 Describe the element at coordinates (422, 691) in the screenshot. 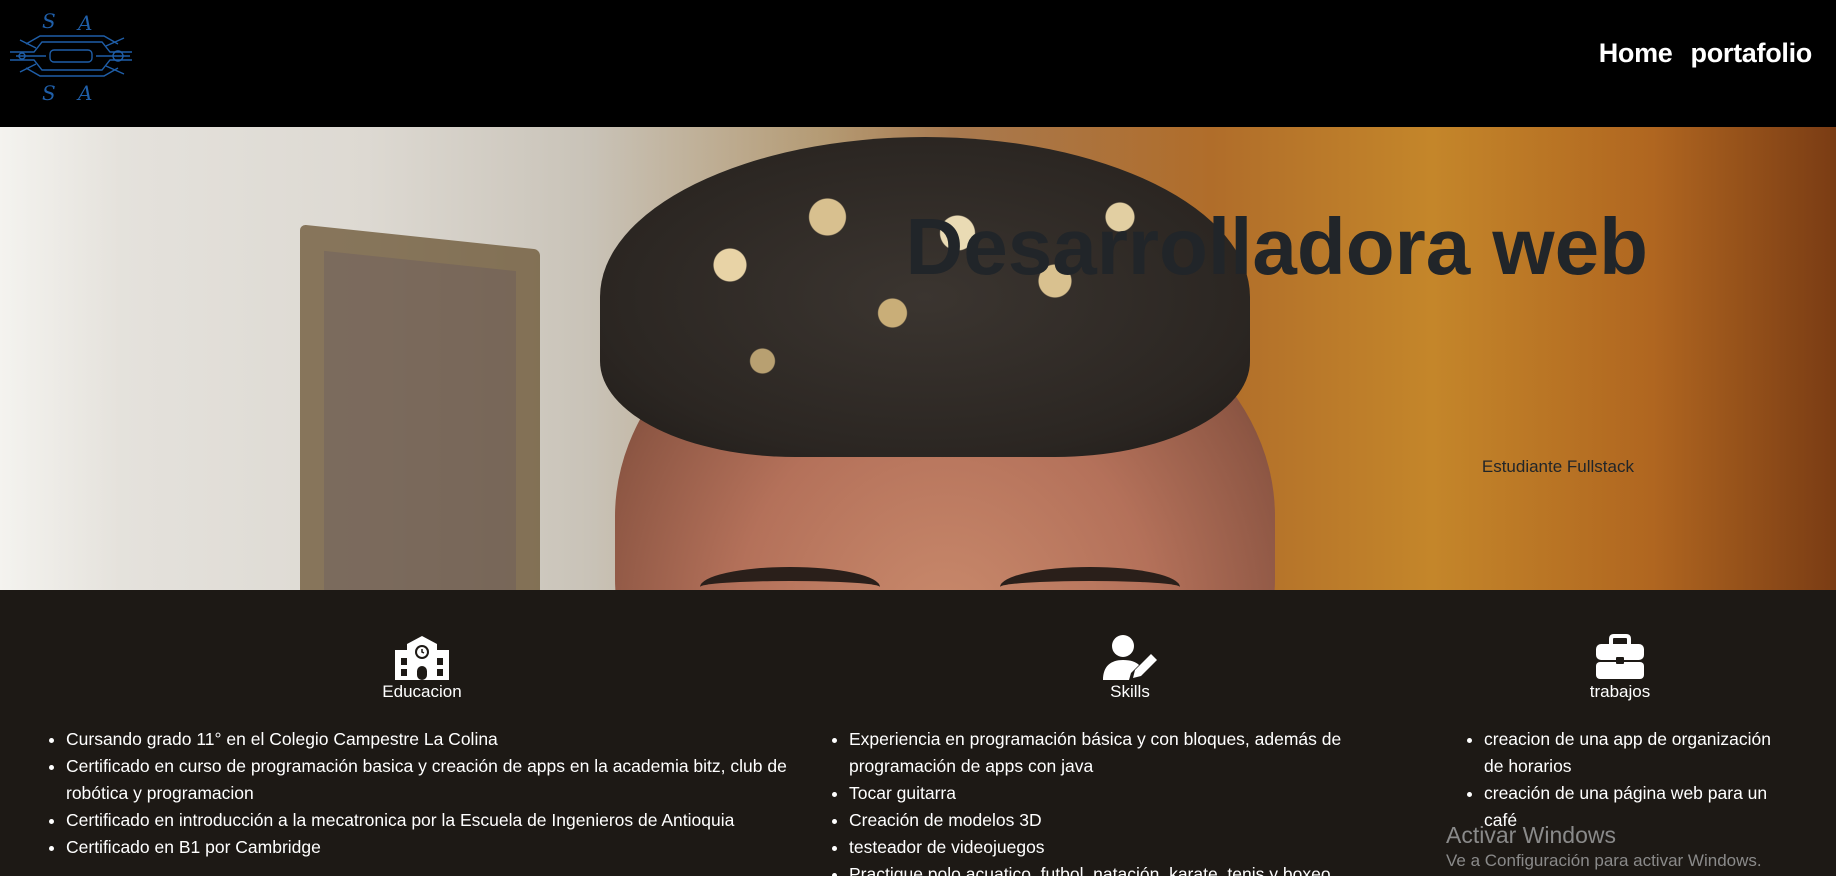

I see `feature-label: Educacion` at that location.